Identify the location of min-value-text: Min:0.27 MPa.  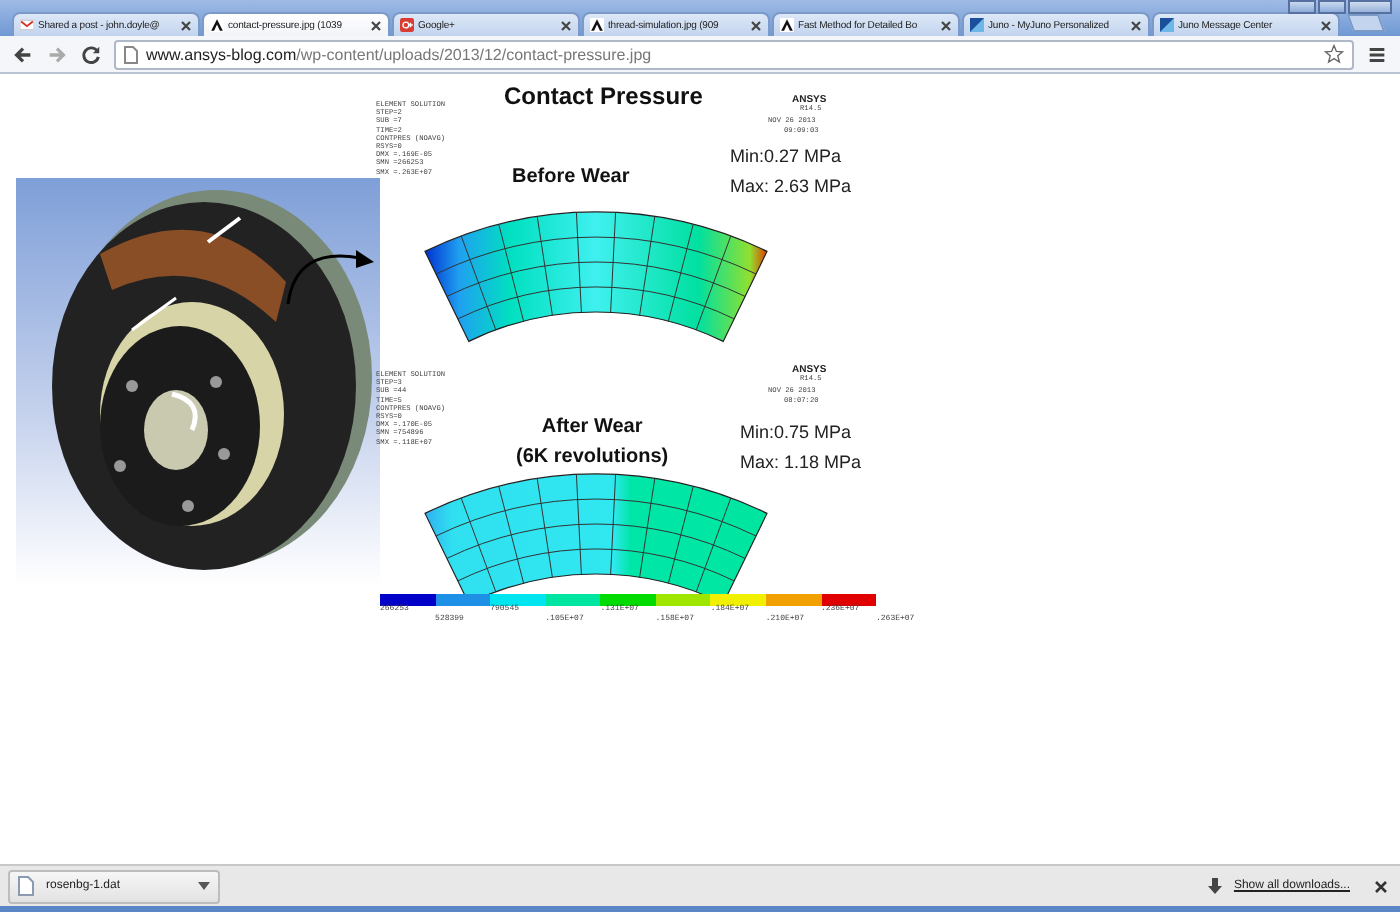
(787, 157).